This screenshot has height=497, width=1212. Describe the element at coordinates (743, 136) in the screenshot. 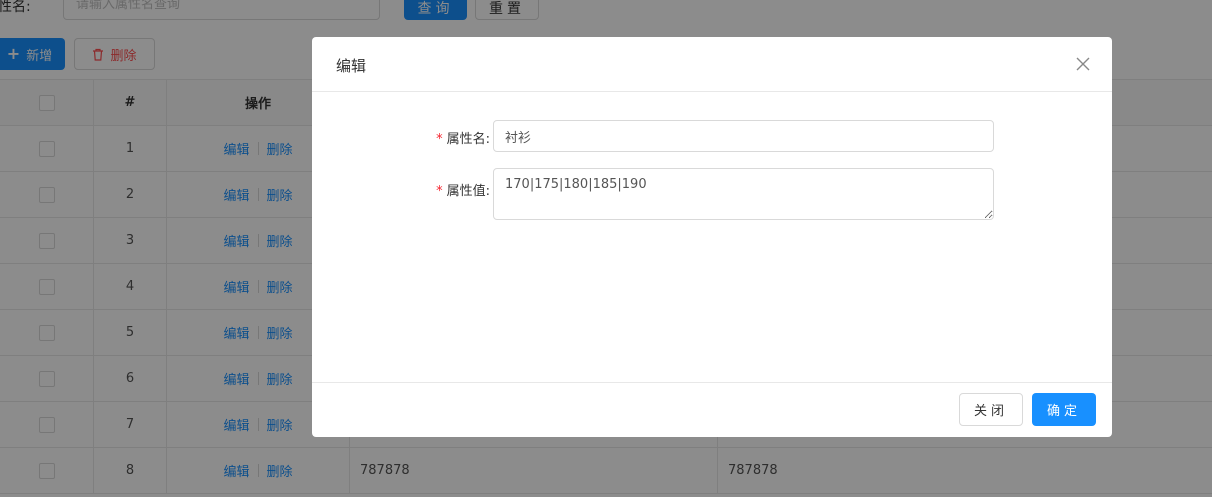

I see `attribute-name-input` at that location.